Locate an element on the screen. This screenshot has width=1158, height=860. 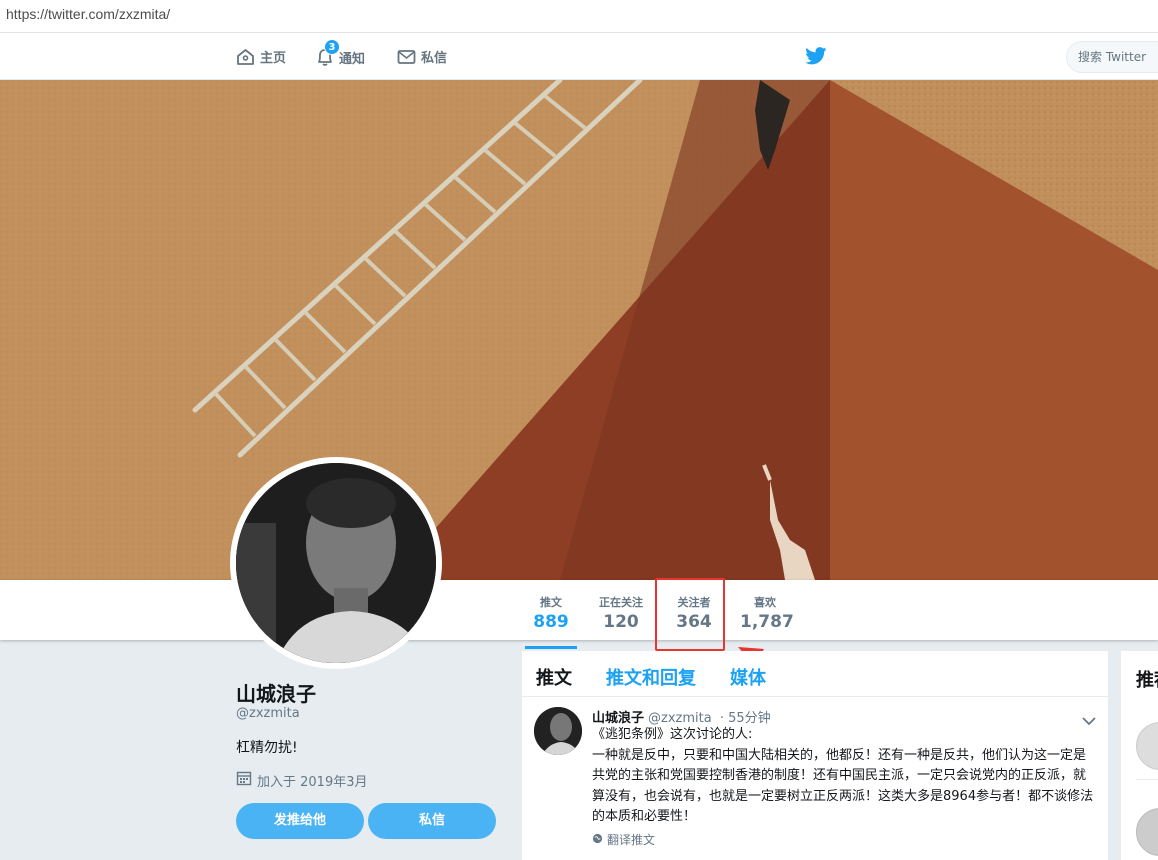
profile-joined-text: 加入于 2019年3月 is located at coordinates (312, 782).